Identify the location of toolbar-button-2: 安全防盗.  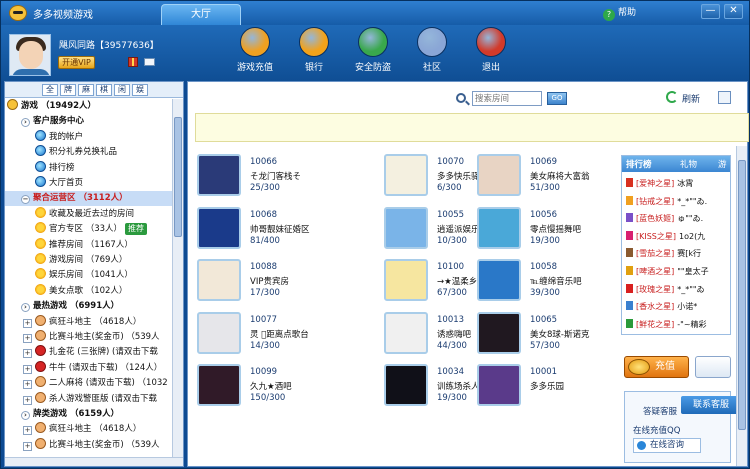
(373, 53).